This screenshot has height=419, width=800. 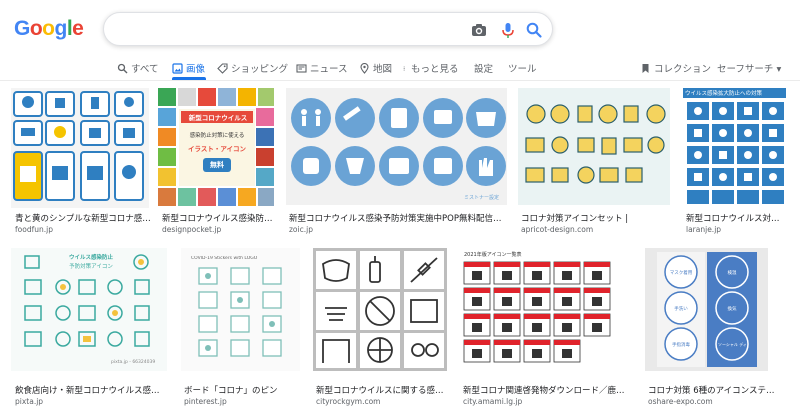 I want to click on oshare-label-6: ソーシャル ディスタンス, so click(x=732, y=344).